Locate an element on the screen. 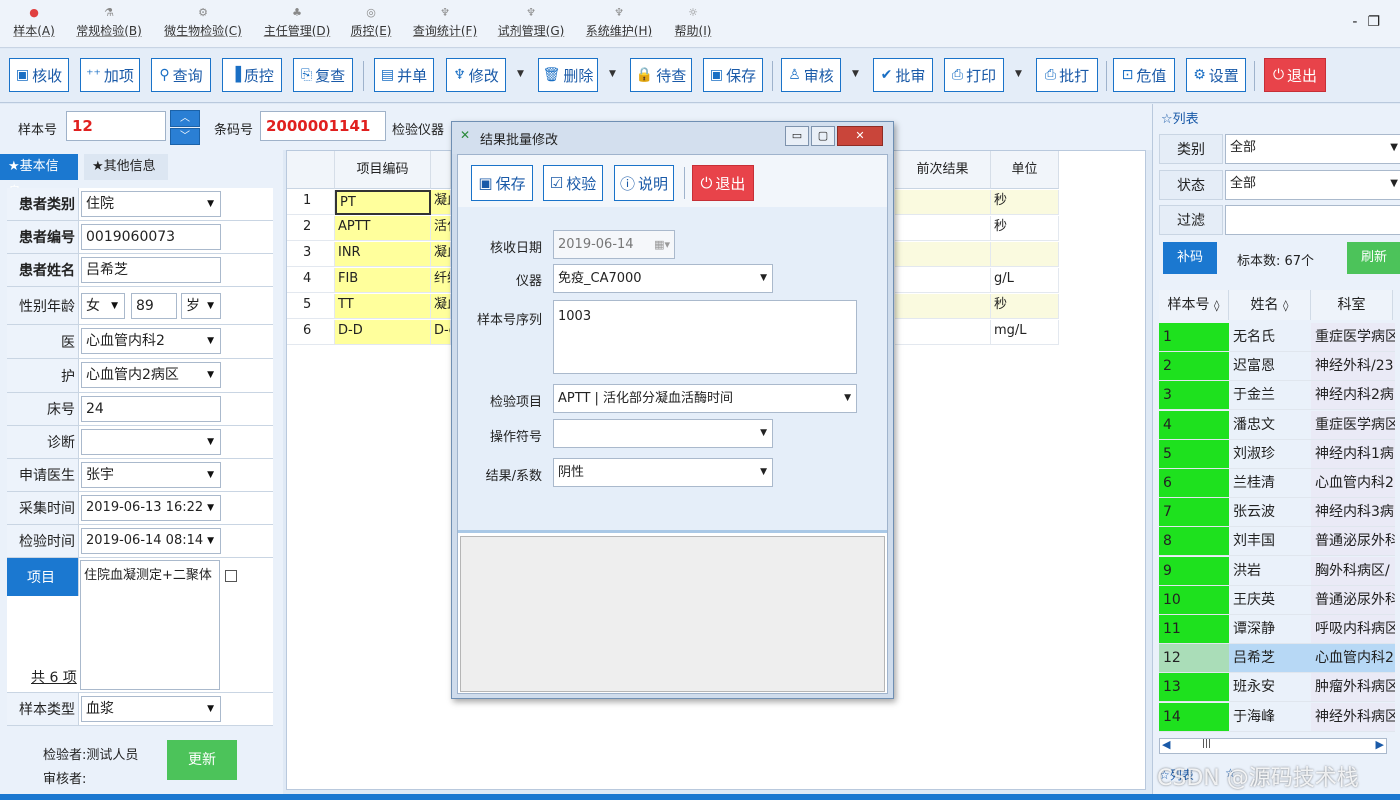 Image resolution: width=1400 pixels, height=800 pixels. list-cell-no: 11 is located at coordinates (1194, 629).